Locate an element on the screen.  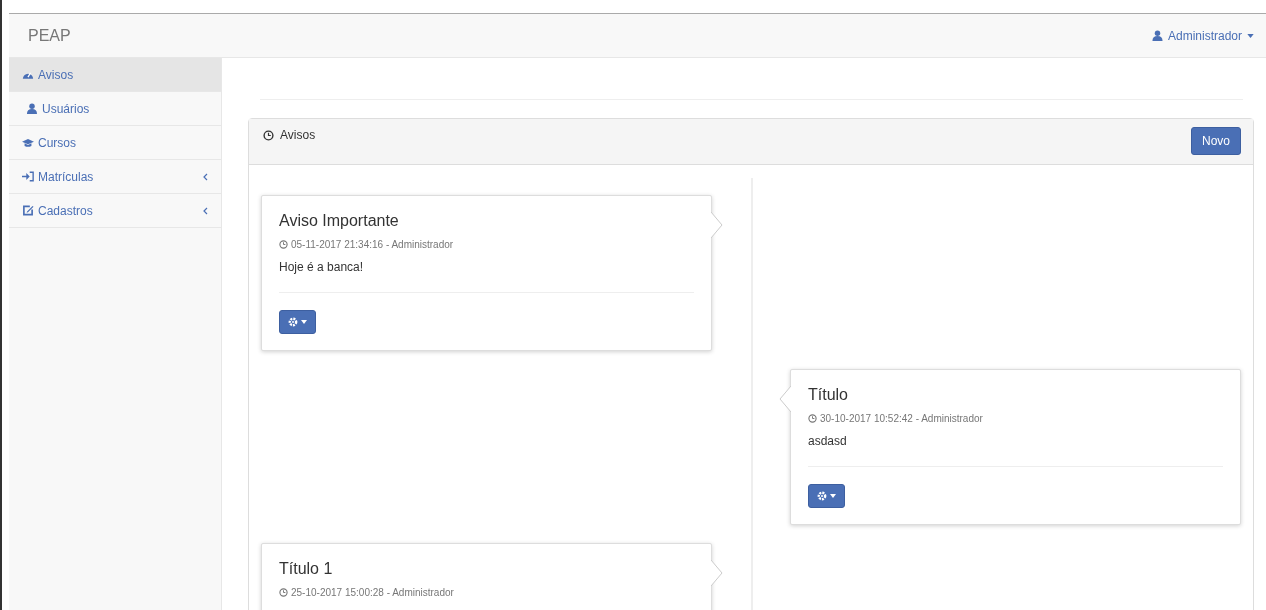
card-title: Título 1 is located at coordinates (306, 569).